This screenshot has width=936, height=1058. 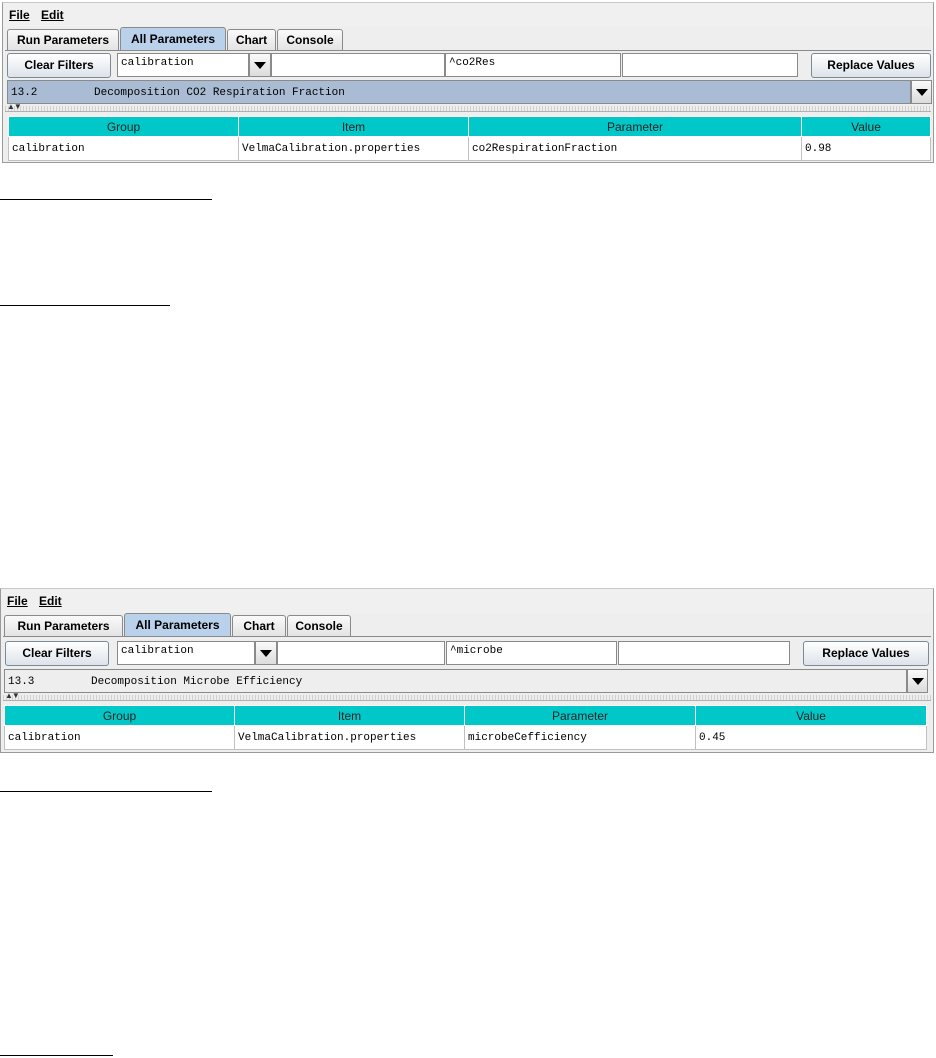 I want to click on parameter-description: Decomposition CO2 Respiration Fraction, so click(x=219, y=93).